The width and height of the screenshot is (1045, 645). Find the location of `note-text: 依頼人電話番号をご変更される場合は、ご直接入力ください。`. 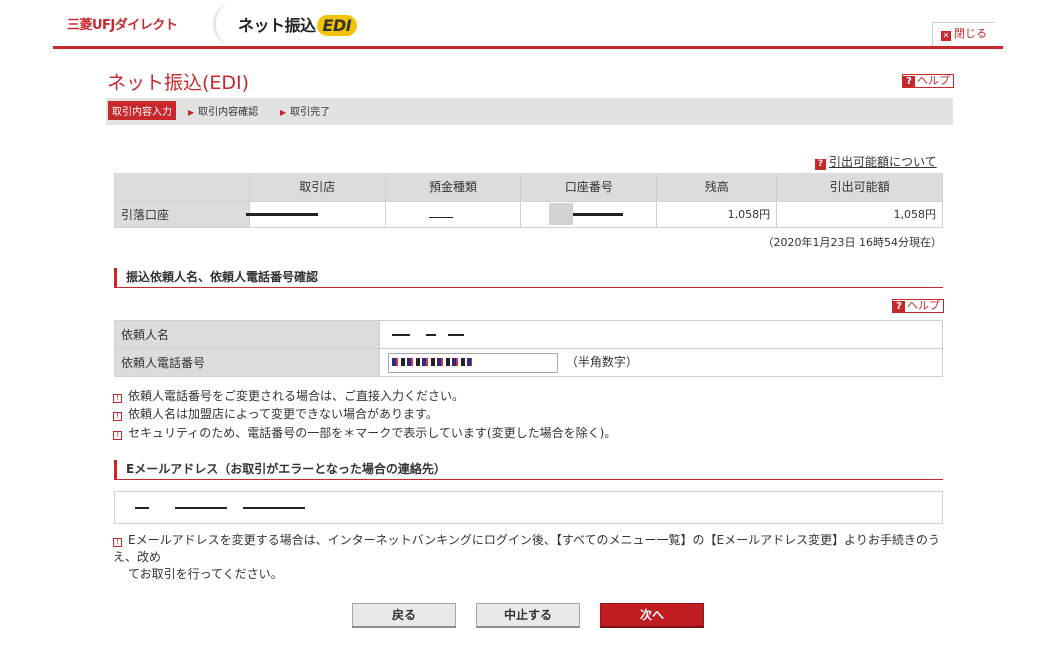

note-text: 依頼人電話番号をご変更される場合は、ご直接入力ください。 is located at coordinates (296, 396).